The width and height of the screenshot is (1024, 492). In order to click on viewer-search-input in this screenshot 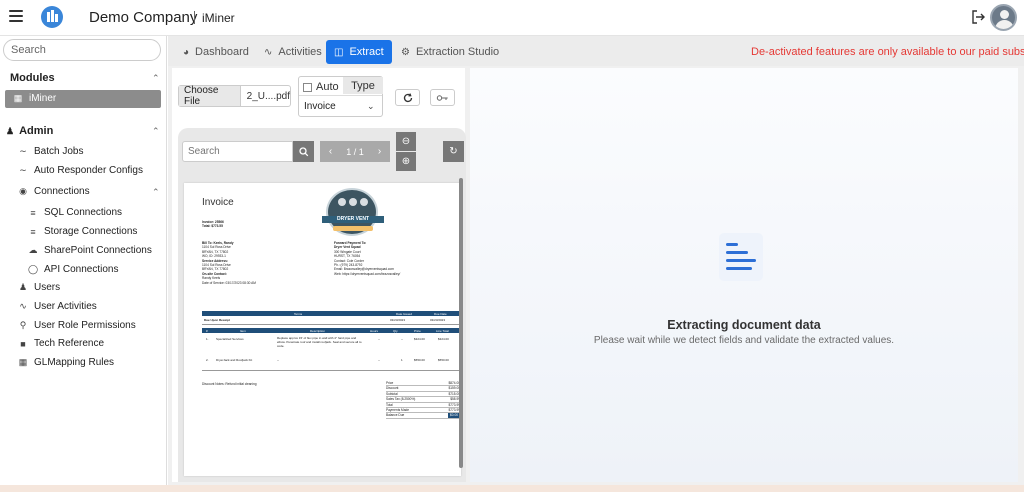, I will do `click(237, 151)`.